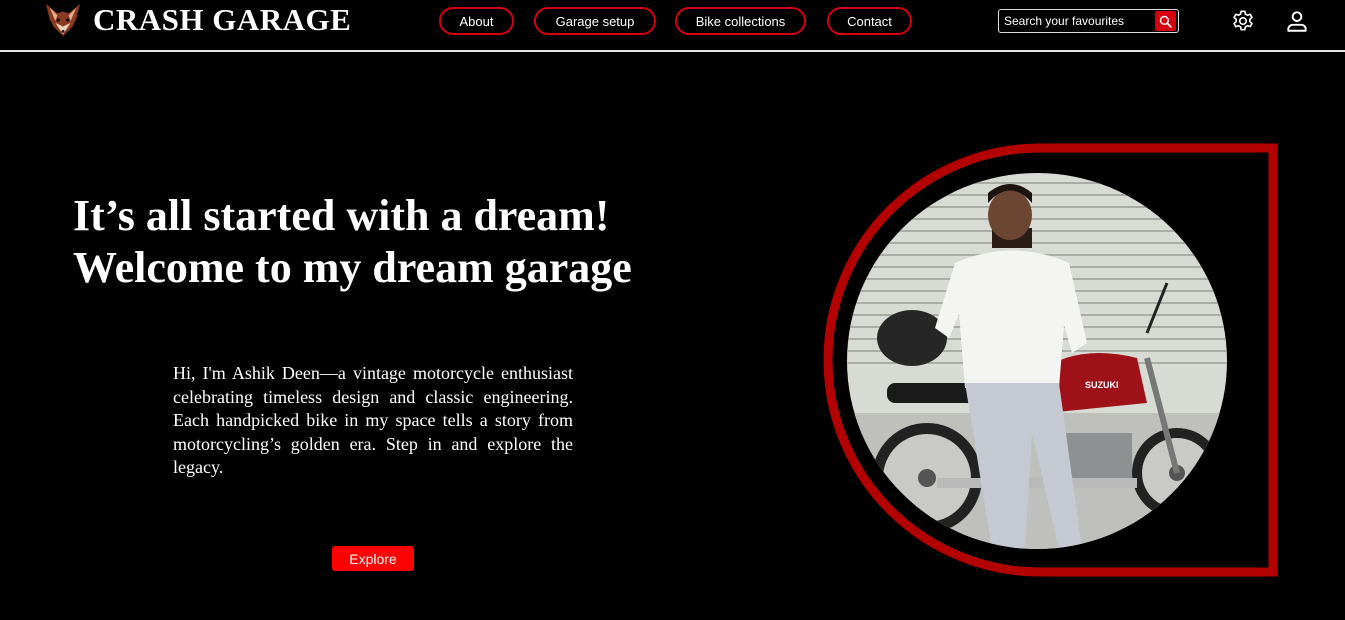 The height and width of the screenshot is (620, 1345). Describe the element at coordinates (222, 20) in the screenshot. I see `brand-name: CRASH GARAGE` at that location.